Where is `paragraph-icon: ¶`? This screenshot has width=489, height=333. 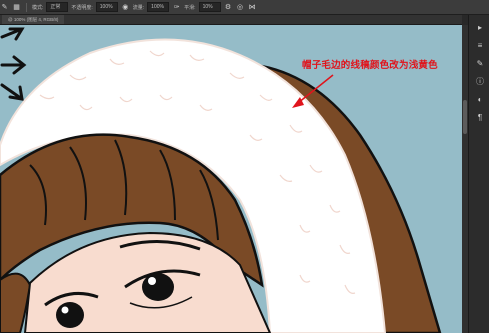 paragraph-icon: ¶ is located at coordinates (480, 118).